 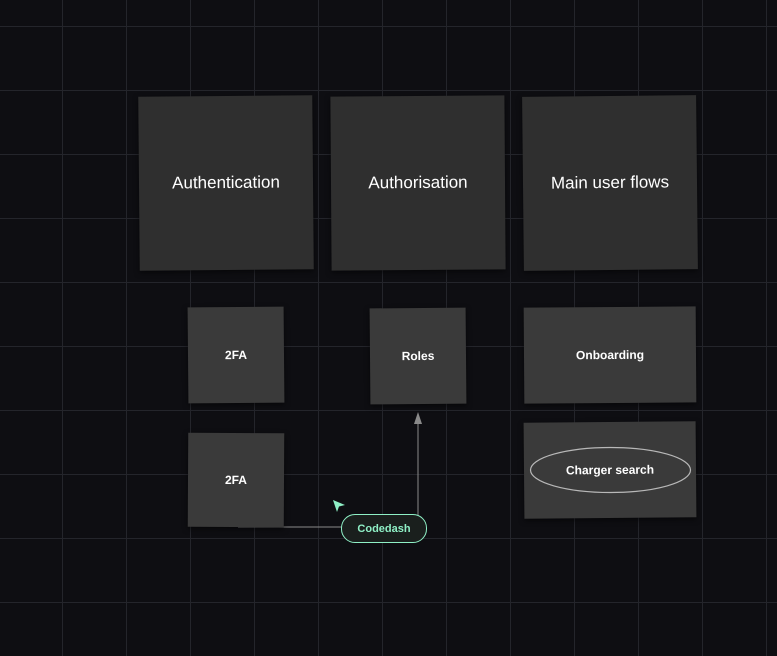 I want to click on sticky-note-charger-search: Charger search, so click(x=610, y=470).